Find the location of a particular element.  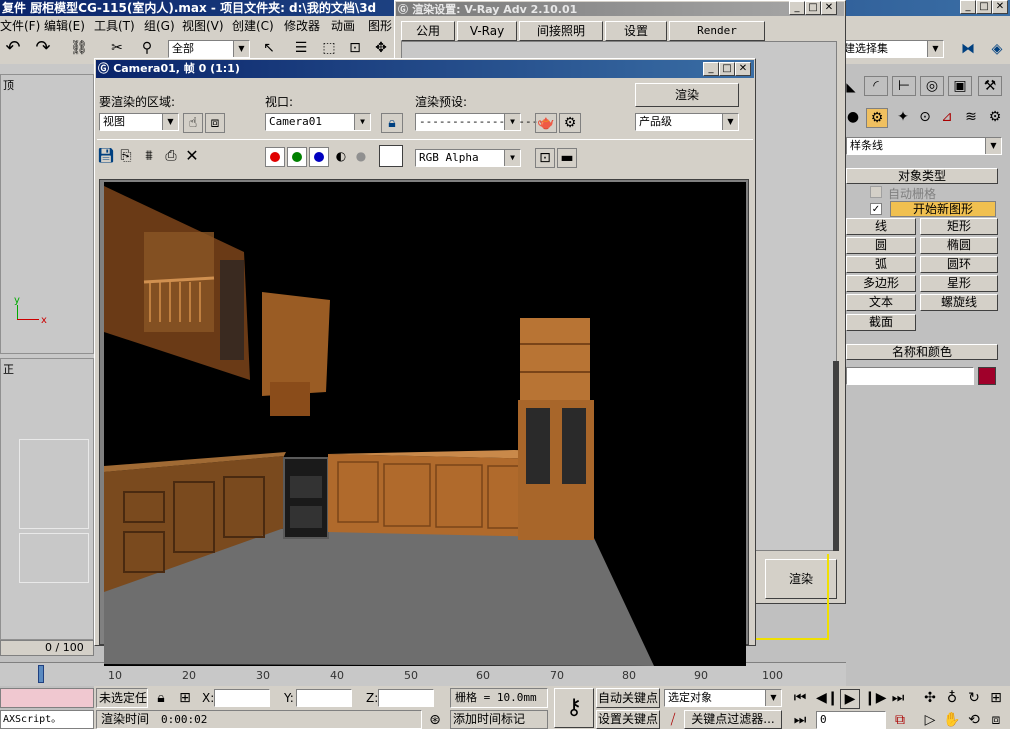

window-crossing-icon: ⊡ is located at coordinates (355, 48).